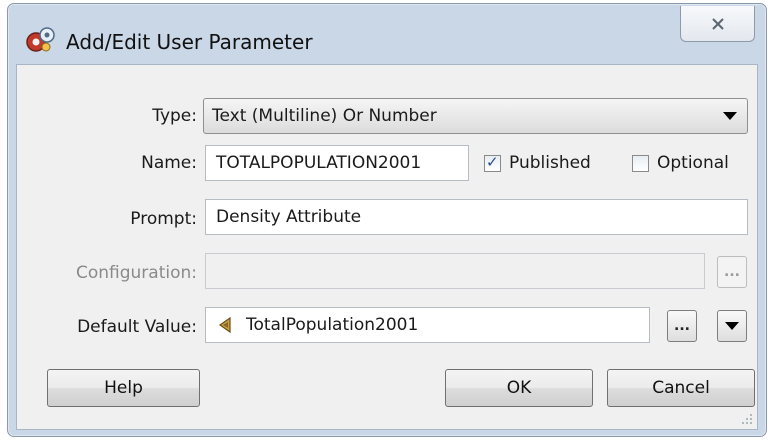 The image size is (775, 443). Describe the element at coordinates (475, 116) in the screenshot. I see `type-select: Text (Multiline) Or Number` at that location.